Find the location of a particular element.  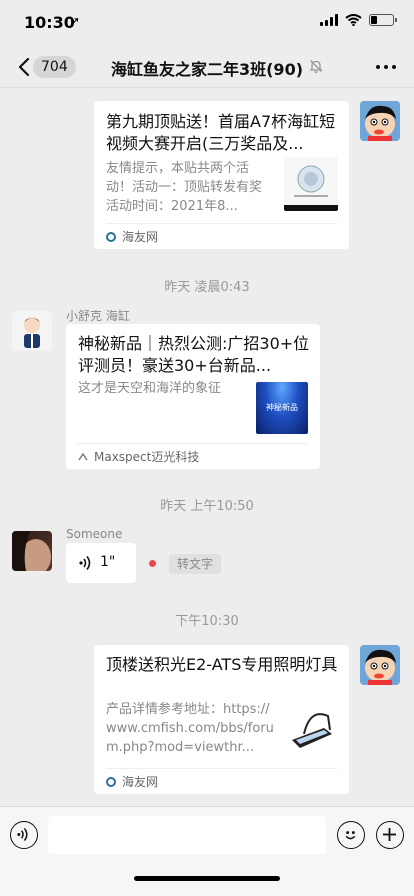

unread-dot is located at coordinates (152, 563).